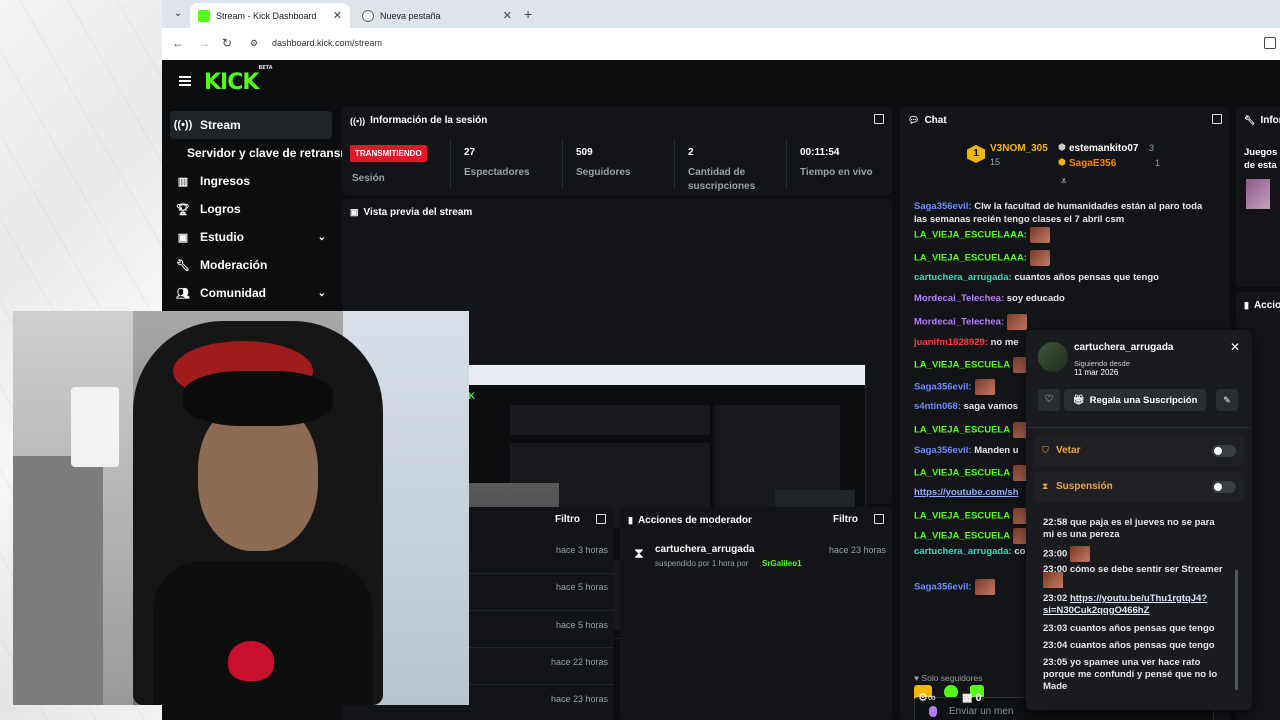  I want to click on kick-logo: KICKBETA, so click(238, 80).